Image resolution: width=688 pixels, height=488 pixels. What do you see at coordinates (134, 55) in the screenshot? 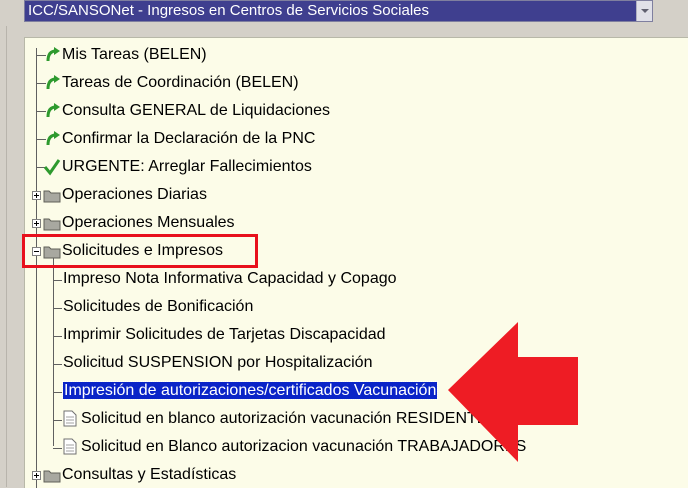
I see `tree-item-mis-tareas: Mis Tareas (BELEN)` at bounding box center [134, 55].